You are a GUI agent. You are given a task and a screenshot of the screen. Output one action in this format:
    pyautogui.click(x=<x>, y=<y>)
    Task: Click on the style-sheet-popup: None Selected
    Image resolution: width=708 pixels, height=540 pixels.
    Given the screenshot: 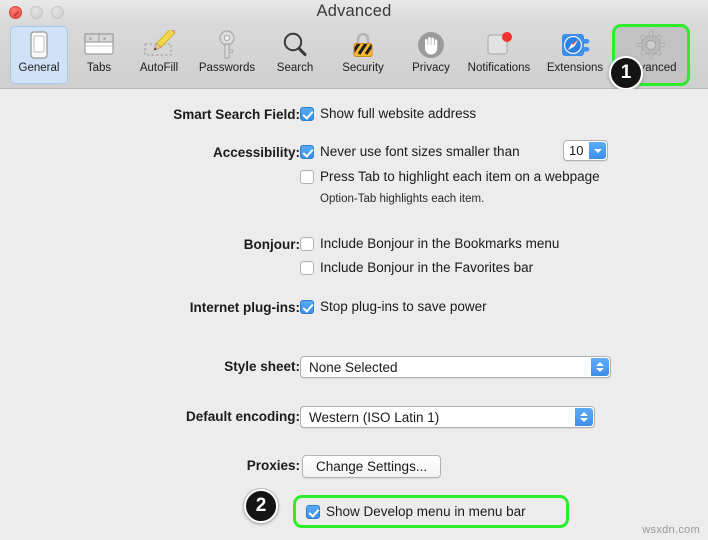 What is the action you would take?
    pyautogui.click(x=455, y=367)
    